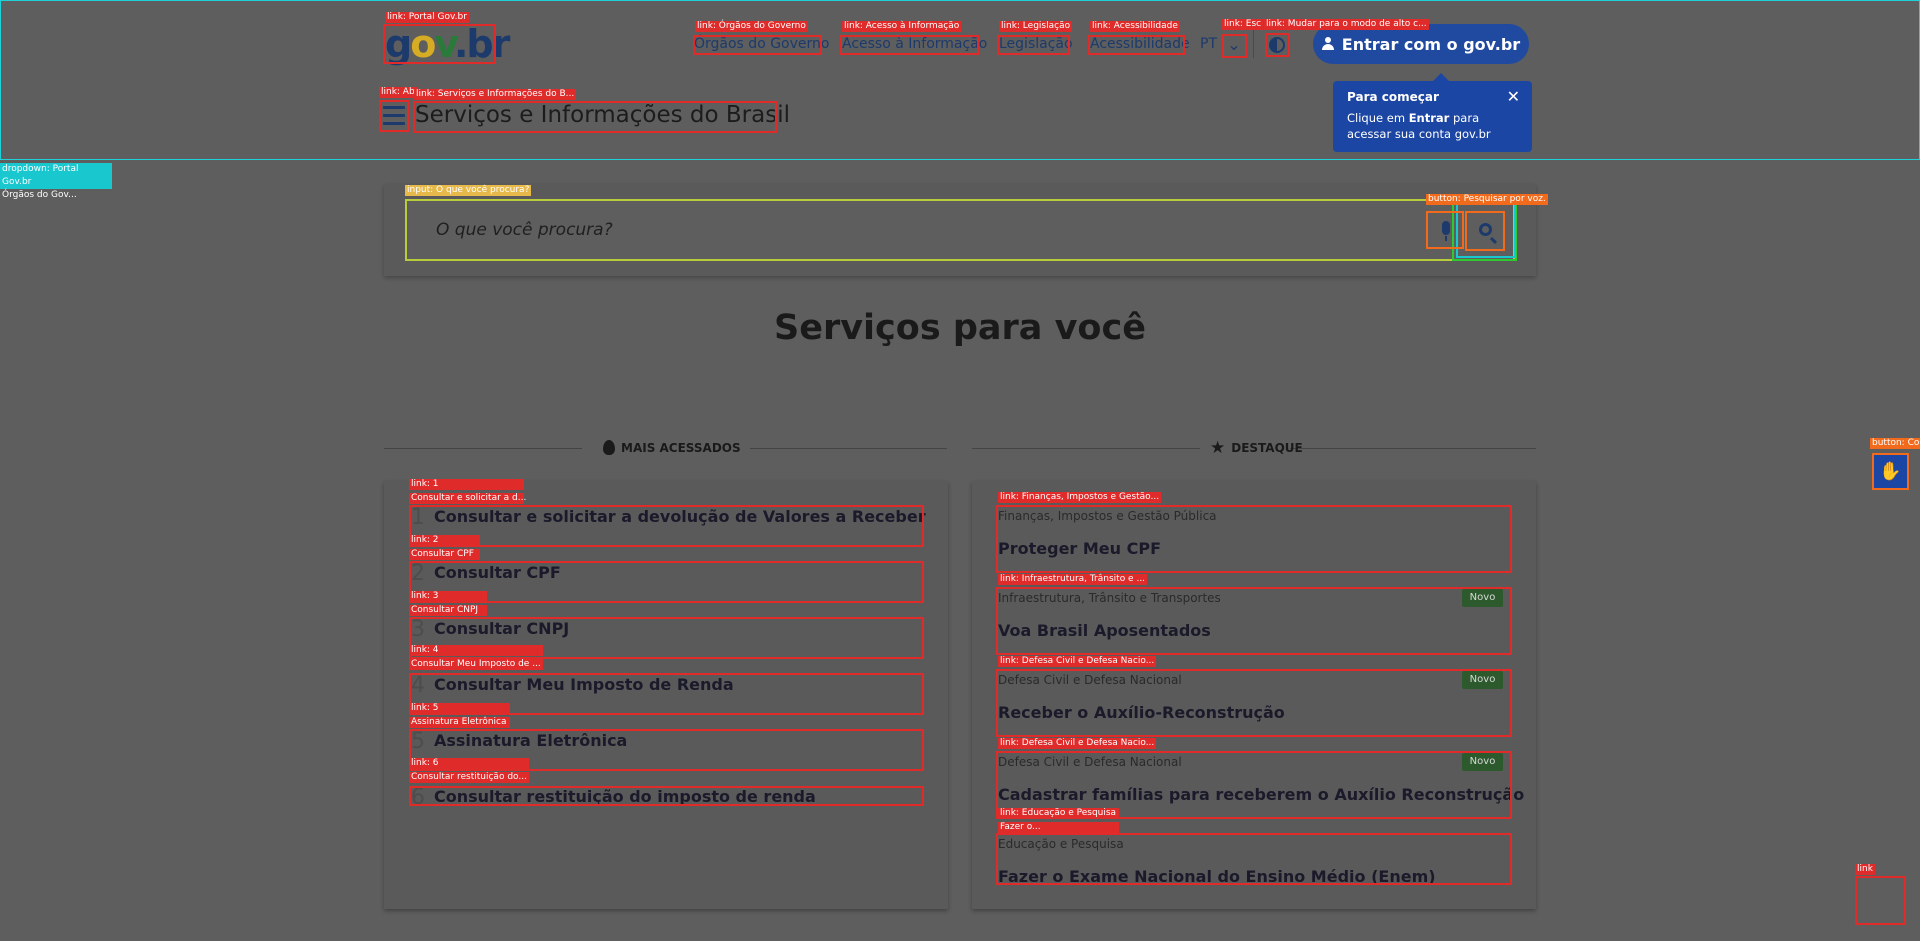 This screenshot has width=1920, height=941. What do you see at coordinates (1208, 44) in the screenshot?
I see `language-label: PT` at bounding box center [1208, 44].